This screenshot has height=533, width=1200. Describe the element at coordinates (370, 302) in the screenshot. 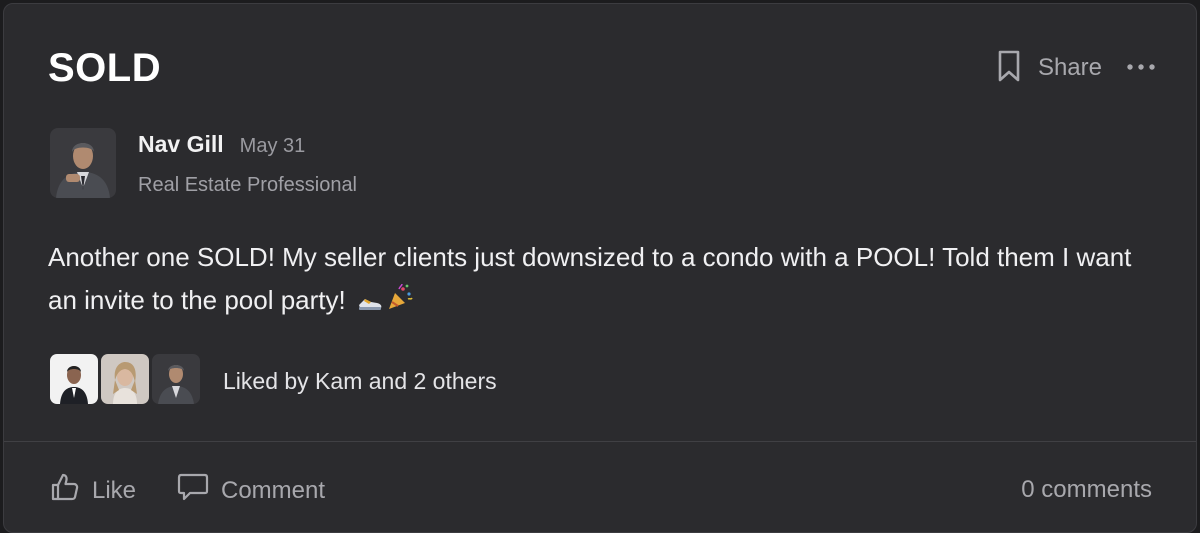

I see `sneaker-icon` at that location.